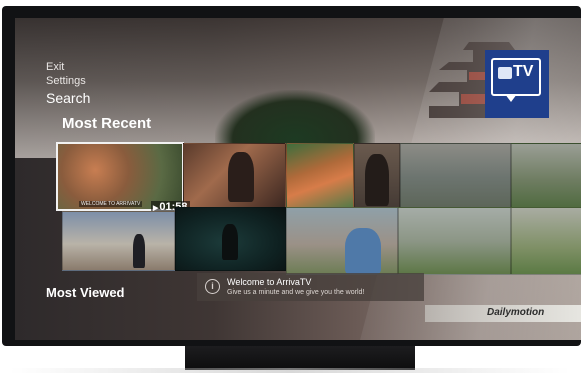  What do you see at coordinates (269, 282) in the screenshot?
I see `toast-title: Welcome to ArrivaTV` at bounding box center [269, 282].